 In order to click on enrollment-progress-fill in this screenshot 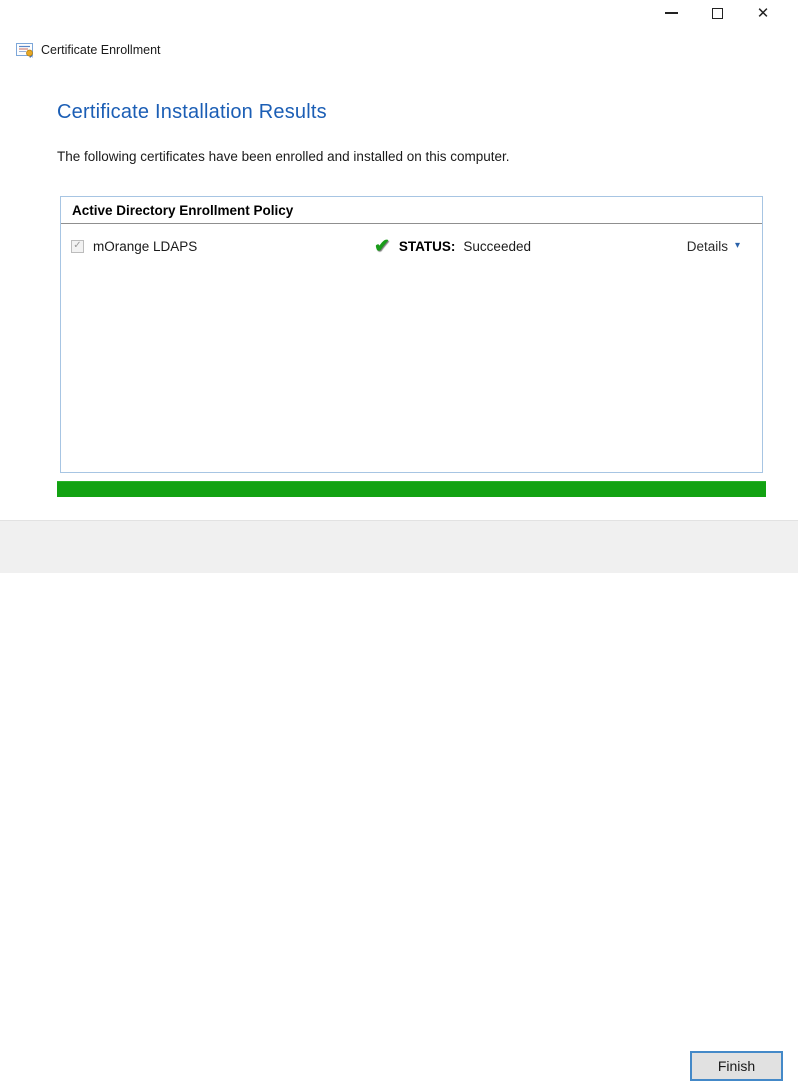, I will do `click(411, 489)`.